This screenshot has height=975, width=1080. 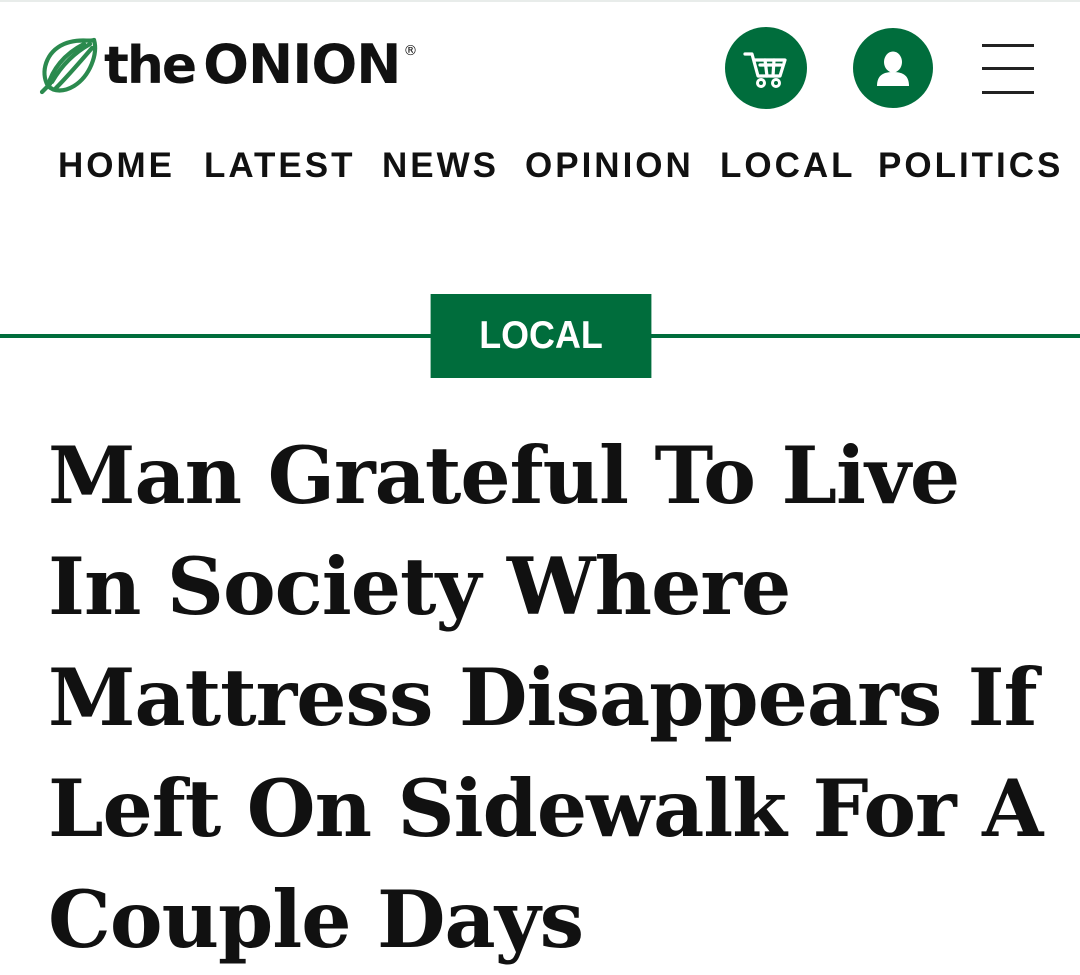 I want to click on menu-button, so click(x=1007, y=69).